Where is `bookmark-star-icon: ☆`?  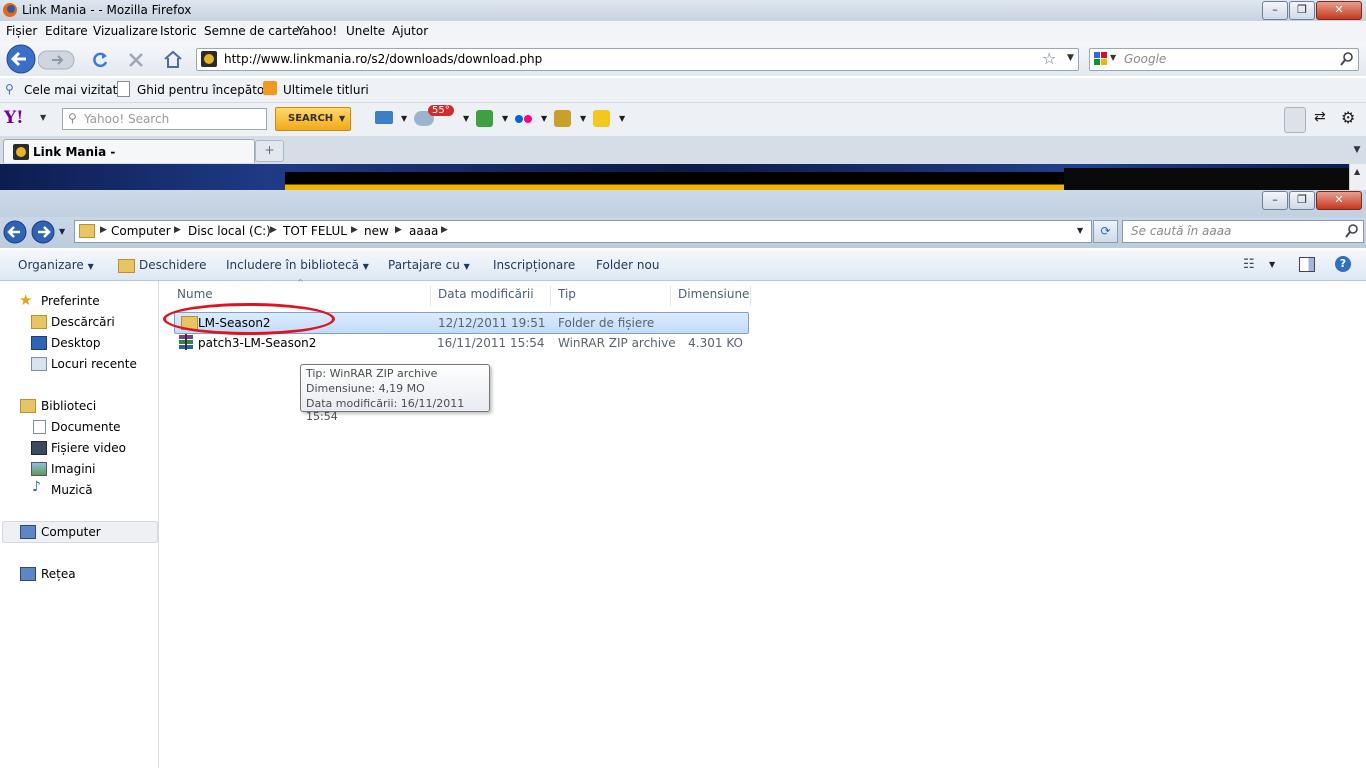
bookmark-star-icon: ☆ is located at coordinates (1049, 58).